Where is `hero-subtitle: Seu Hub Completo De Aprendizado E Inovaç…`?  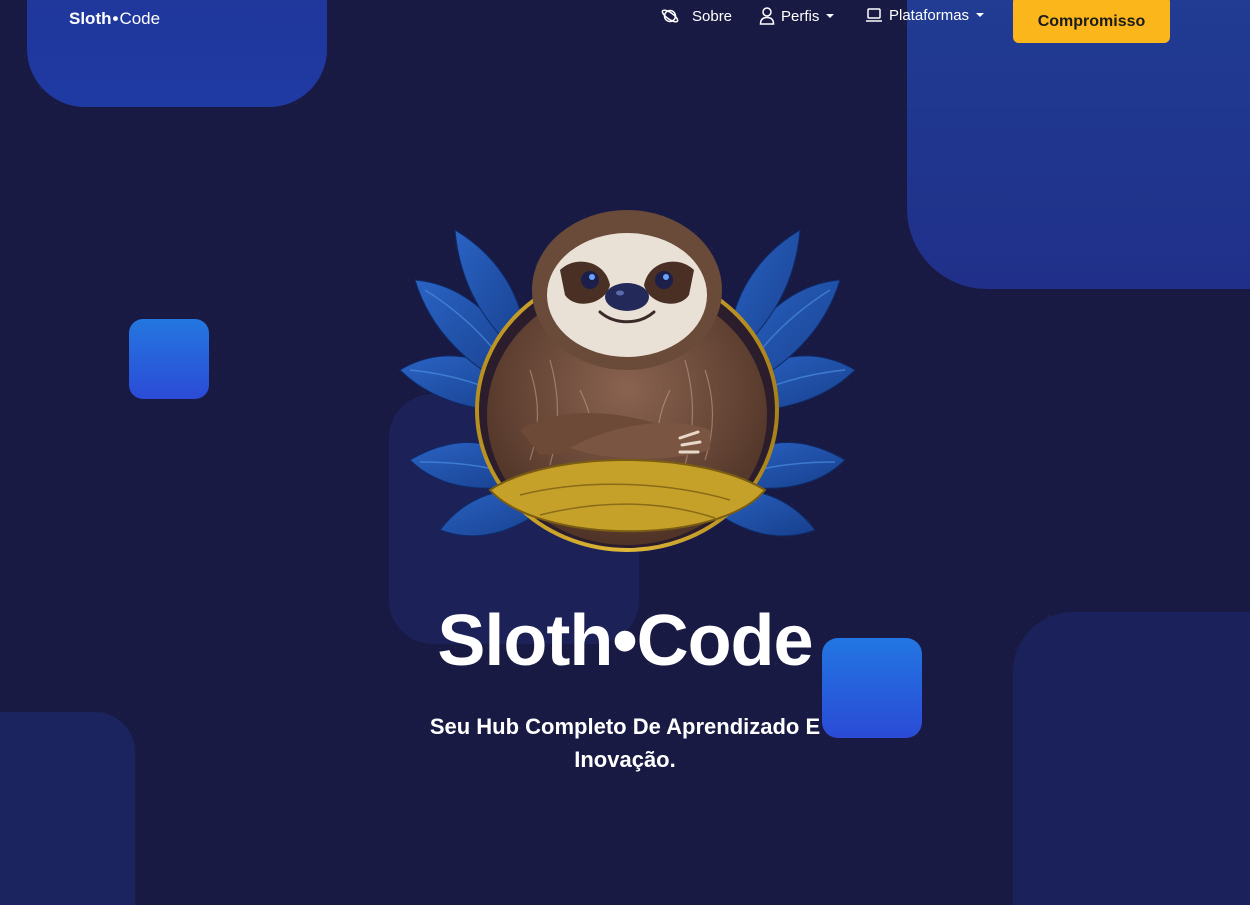
hero-subtitle: Seu Hub Completo De Aprendizado E Inovaç… is located at coordinates (625, 743).